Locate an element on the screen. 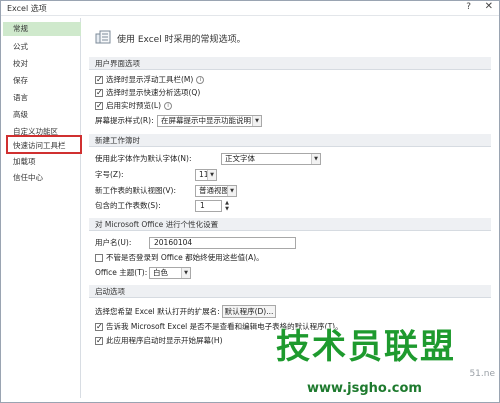 The image size is (500, 403). default-program-notify-checkbox is located at coordinates (99, 327).